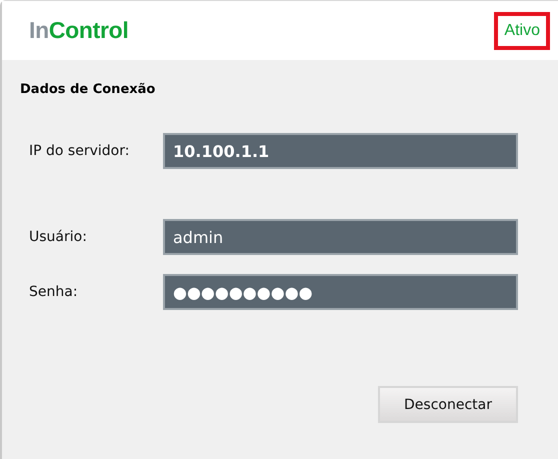  I want to click on field-label: IP do servidor:, so click(79, 151).